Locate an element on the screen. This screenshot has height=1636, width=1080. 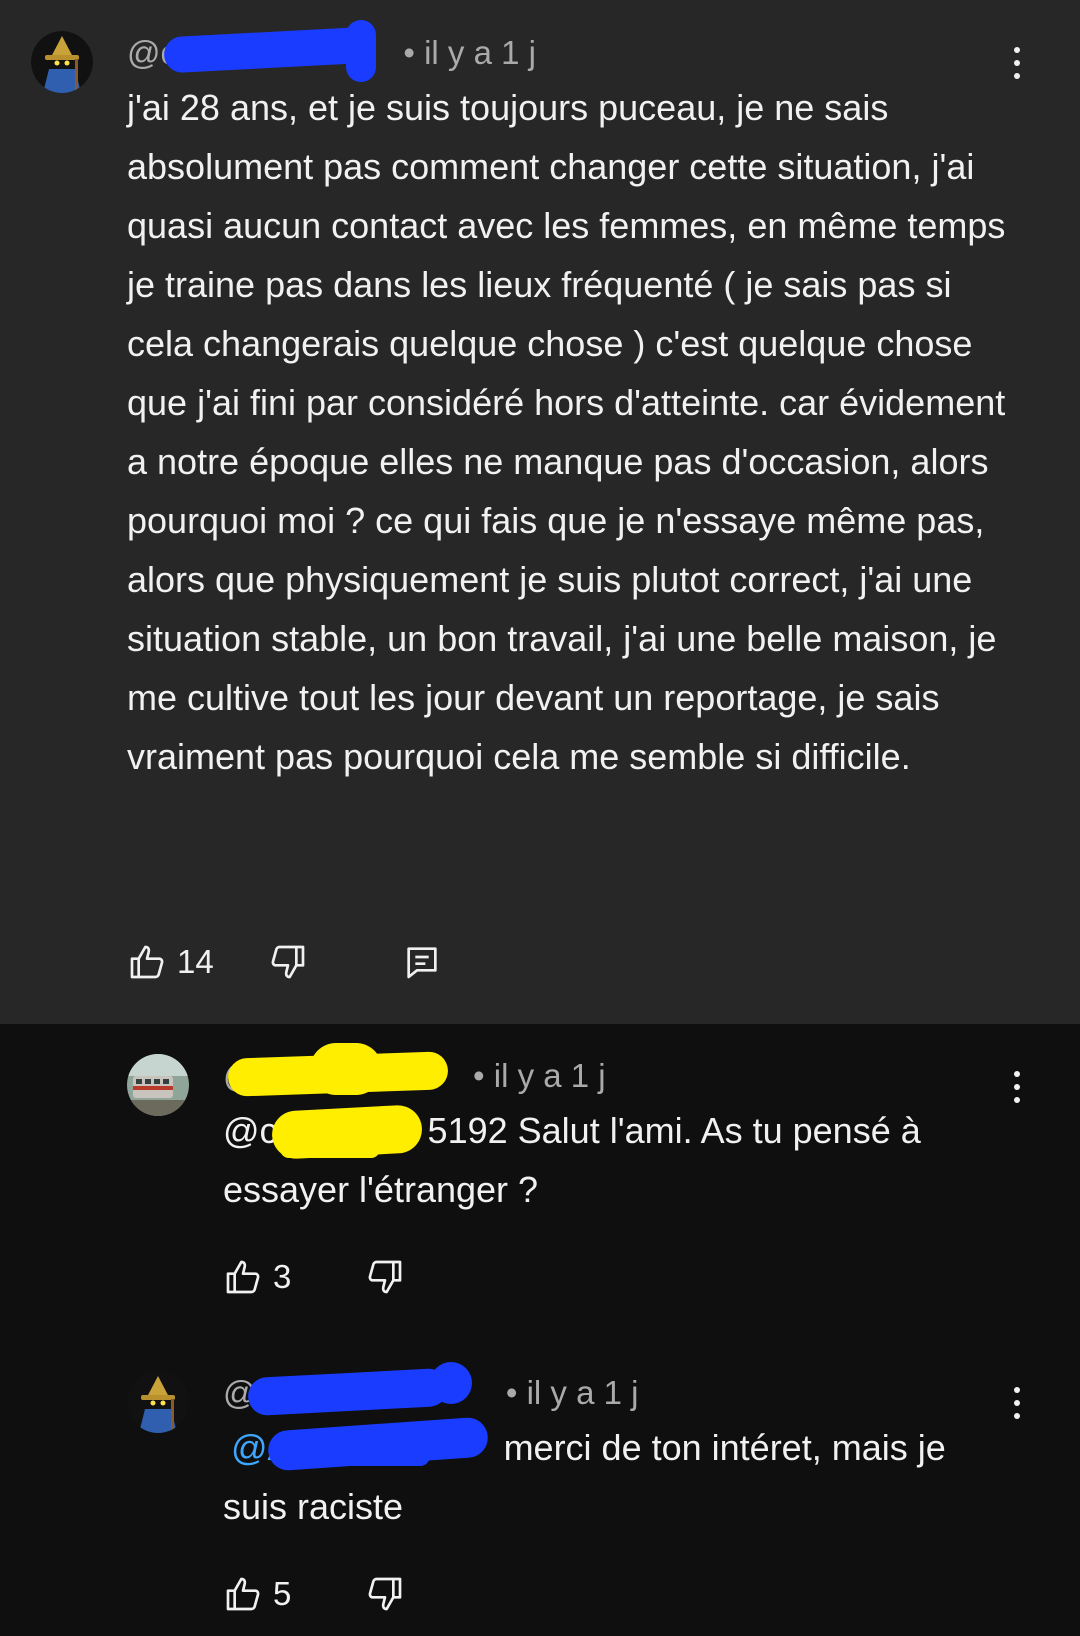
comment-actions: 5 is located at coordinates (314, 1594).